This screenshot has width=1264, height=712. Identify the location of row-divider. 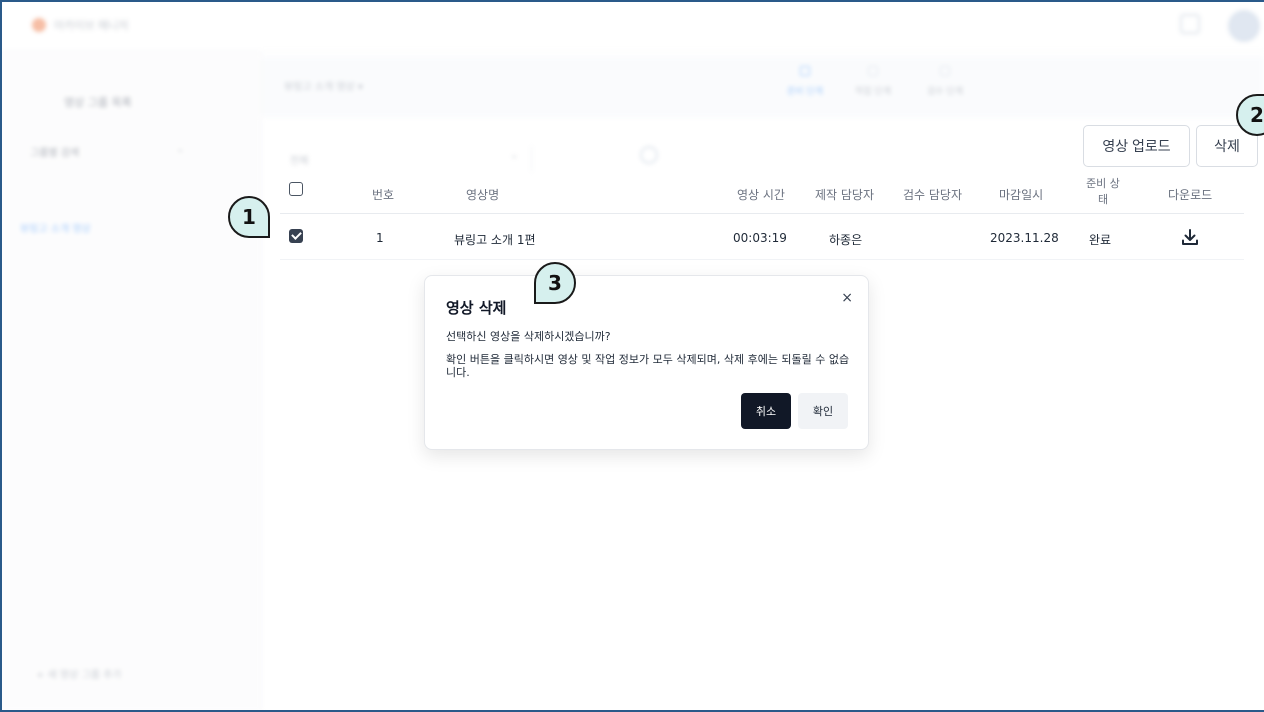
(762, 259).